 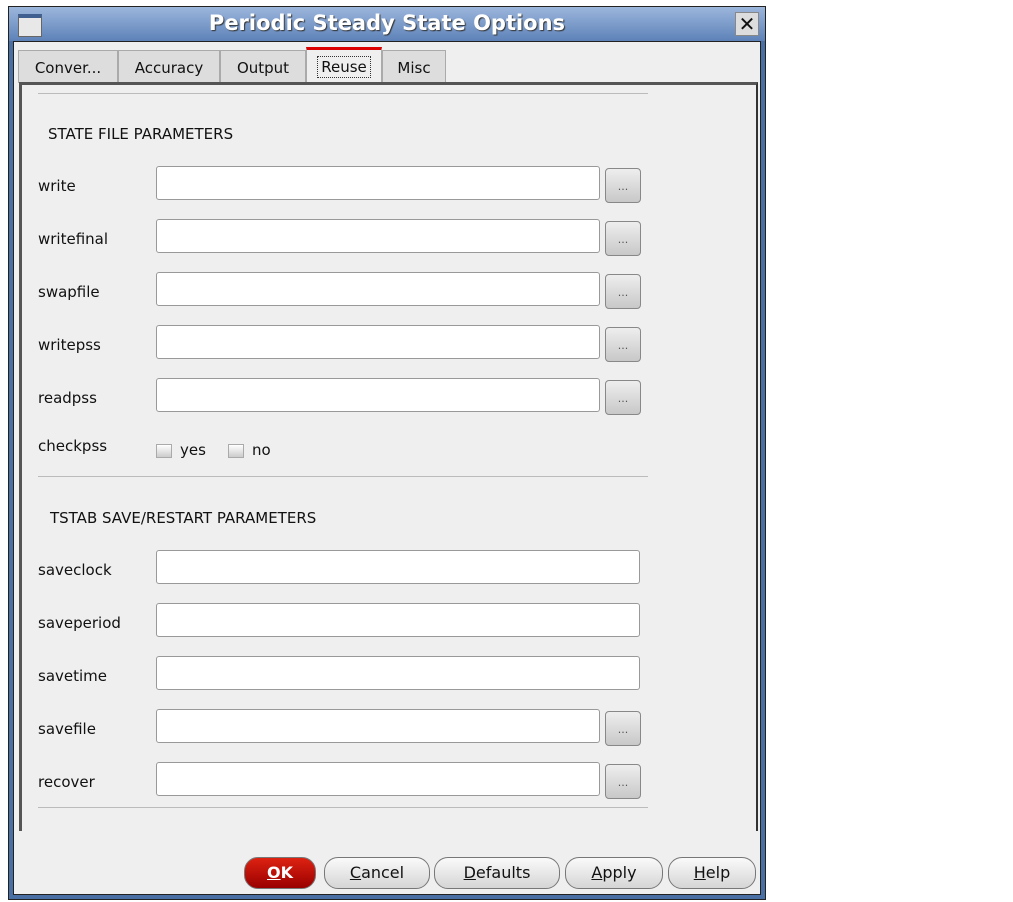 What do you see at coordinates (261, 450) in the screenshot?
I see `checkbox-label: no` at bounding box center [261, 450].